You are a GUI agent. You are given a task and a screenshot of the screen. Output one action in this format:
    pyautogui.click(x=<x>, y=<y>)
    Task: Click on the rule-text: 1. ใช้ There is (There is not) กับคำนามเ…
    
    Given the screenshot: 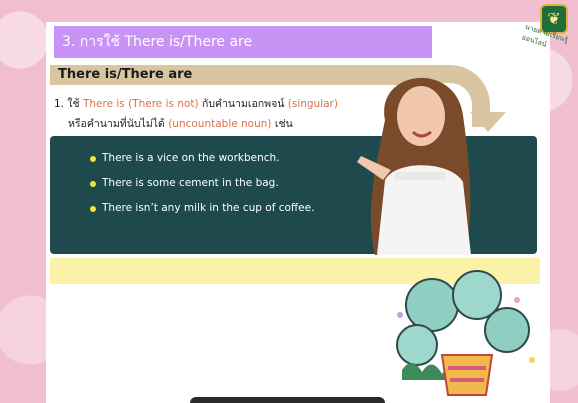 What is the action you would take?
    pyautogui.click(x=219, y=114)
    